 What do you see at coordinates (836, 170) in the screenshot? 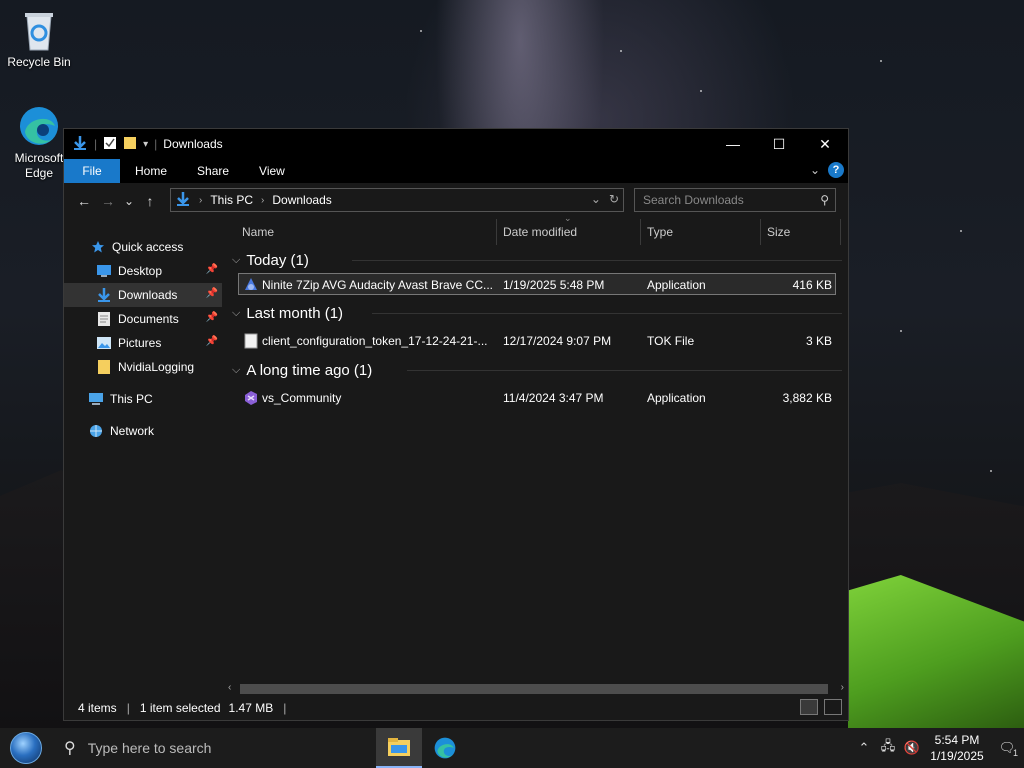
I see `help-icon: ?` at bounding box center [836, 170].